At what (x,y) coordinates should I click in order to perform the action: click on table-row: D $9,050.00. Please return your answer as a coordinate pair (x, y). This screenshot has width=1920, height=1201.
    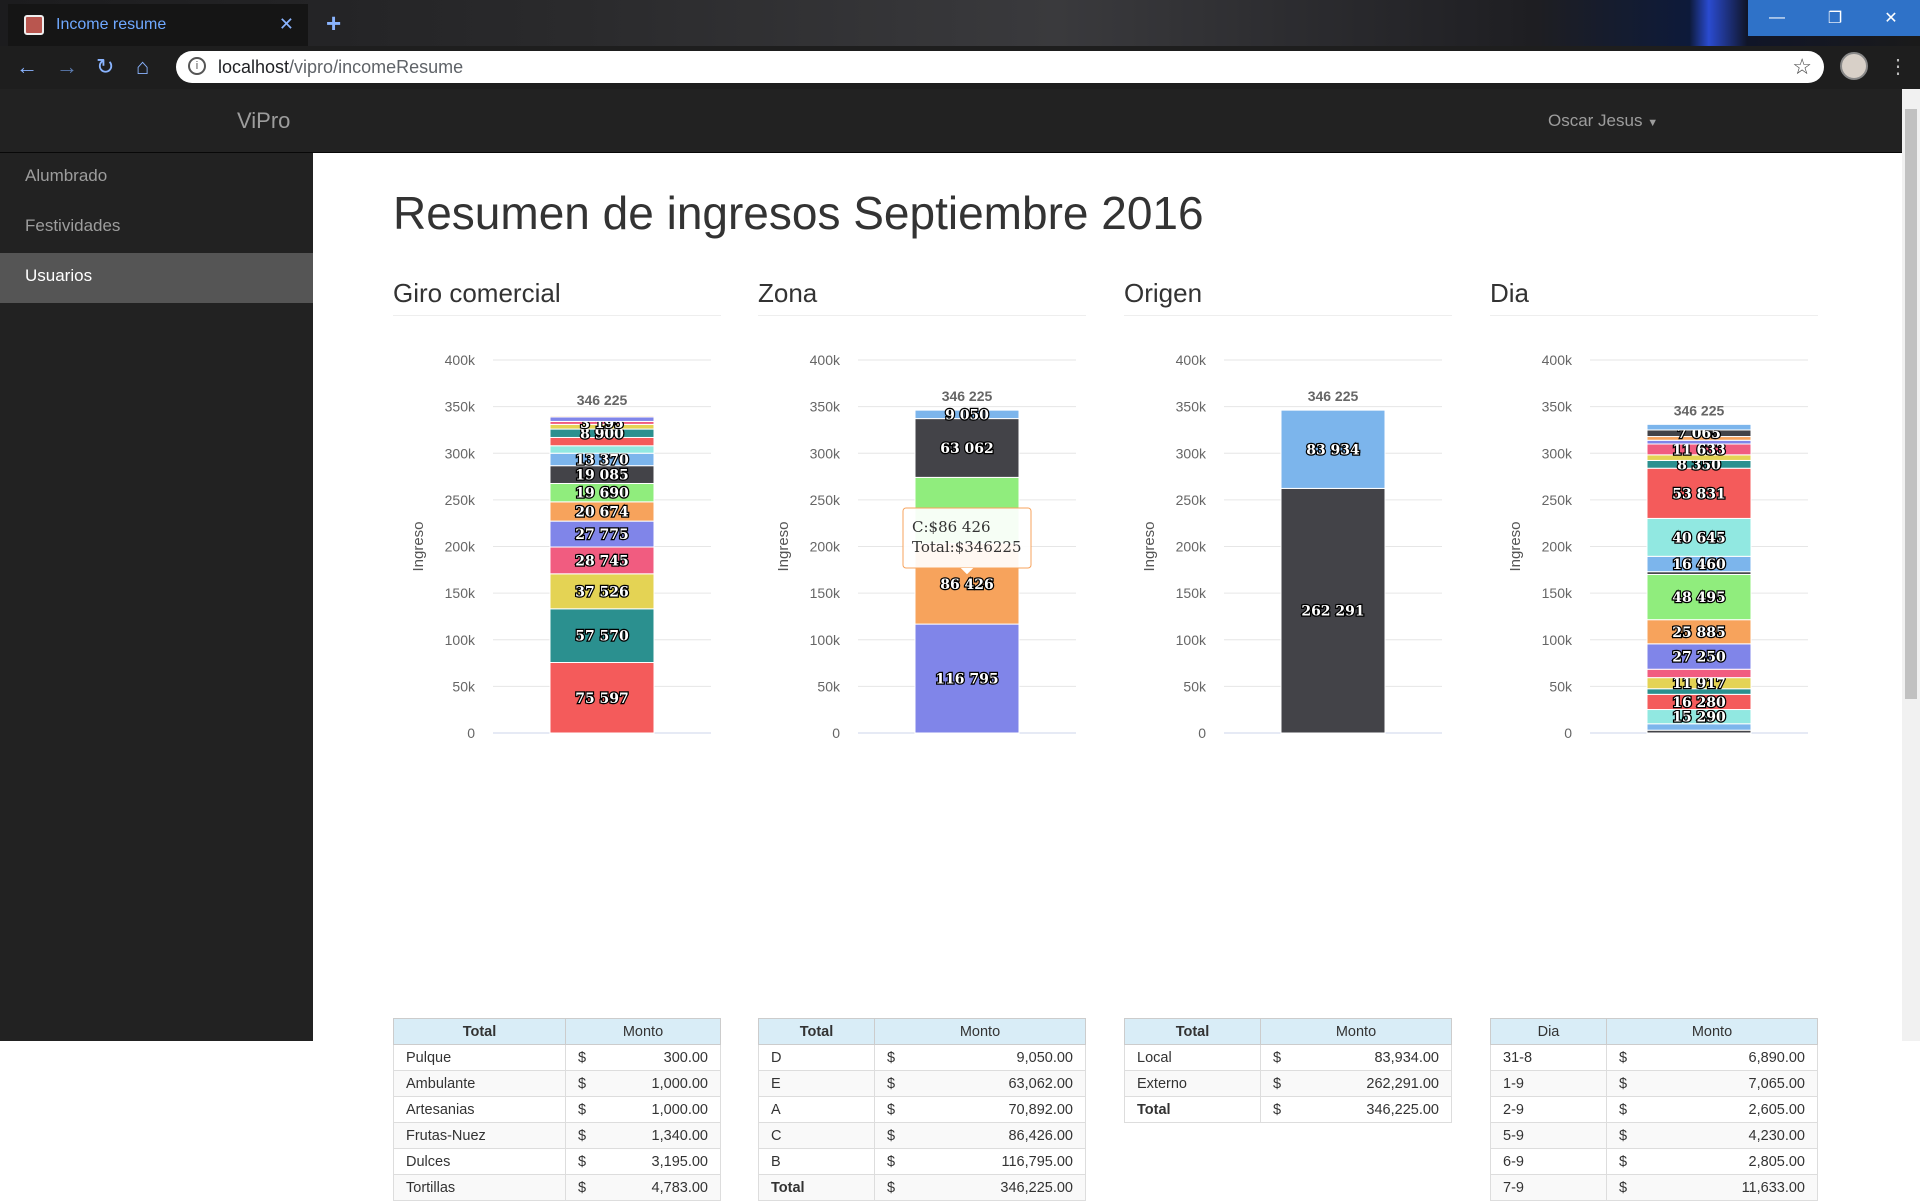
    Looking at the image, I should click on (922, 1057).